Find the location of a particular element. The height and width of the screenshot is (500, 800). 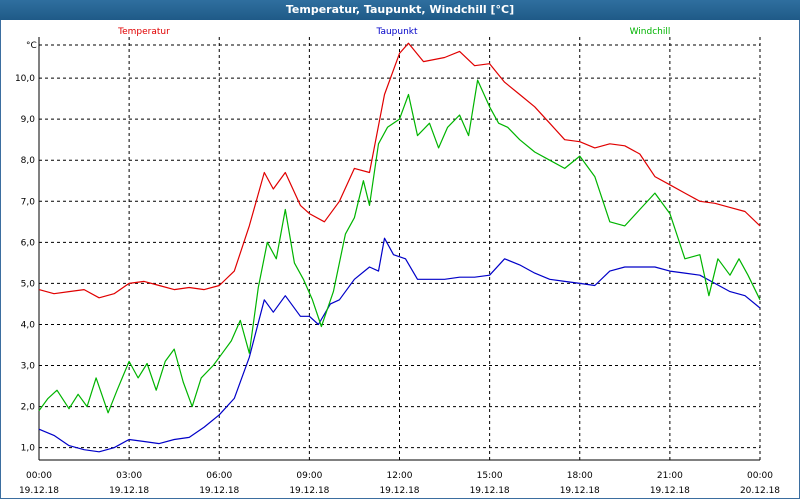

x-tick-time: 03:00 is located at coordinates (129, 476).